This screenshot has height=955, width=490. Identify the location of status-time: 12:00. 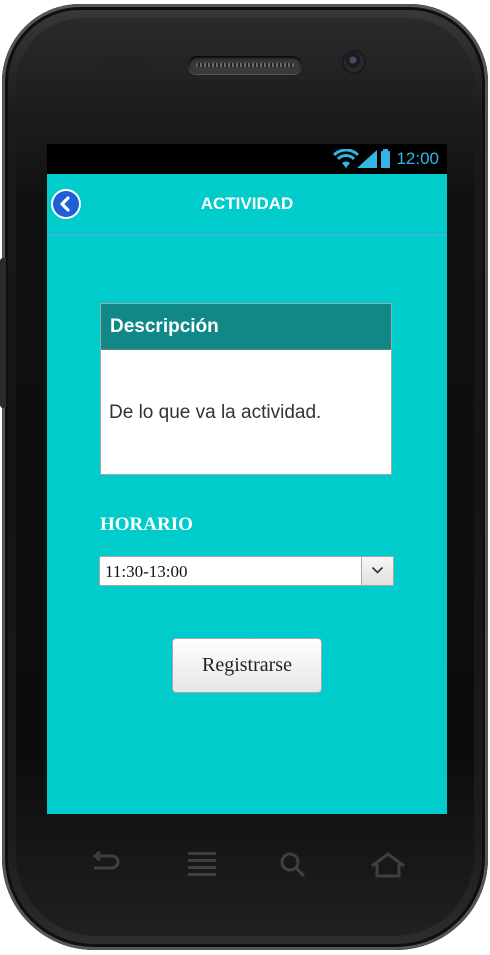
(417, 158).